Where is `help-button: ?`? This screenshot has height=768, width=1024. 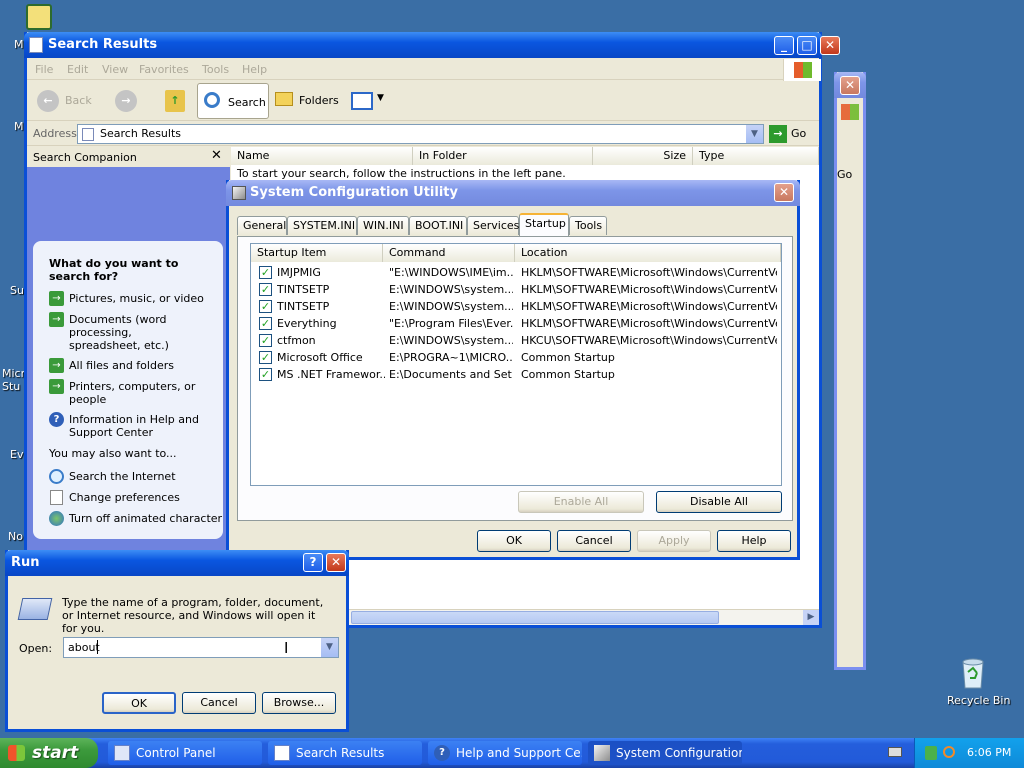 help-button: ? is located at coordinates (313, 562).